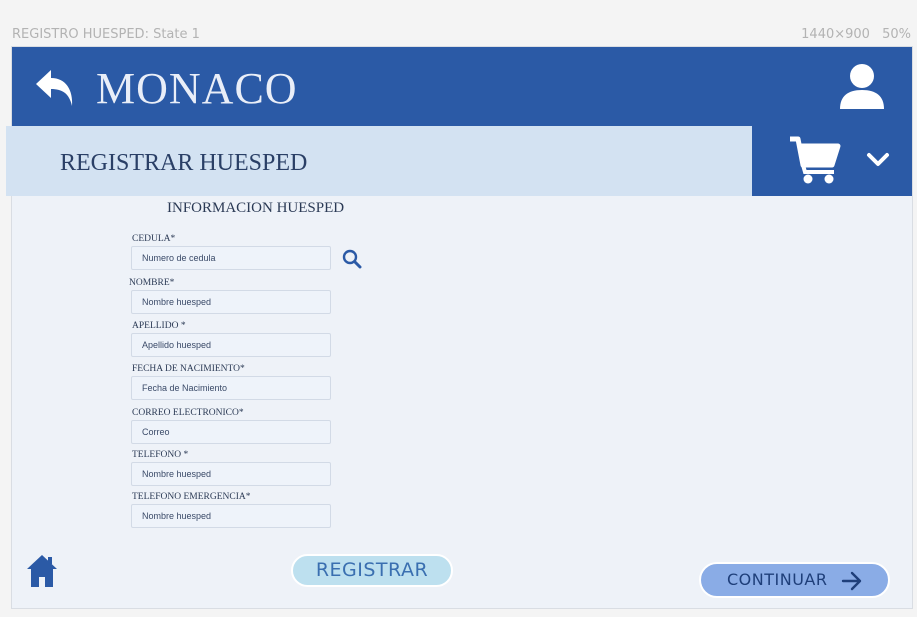 This screenshot has height=617, width=917. I want to click on continue-label: CONTINUAR, so click(777, 579).